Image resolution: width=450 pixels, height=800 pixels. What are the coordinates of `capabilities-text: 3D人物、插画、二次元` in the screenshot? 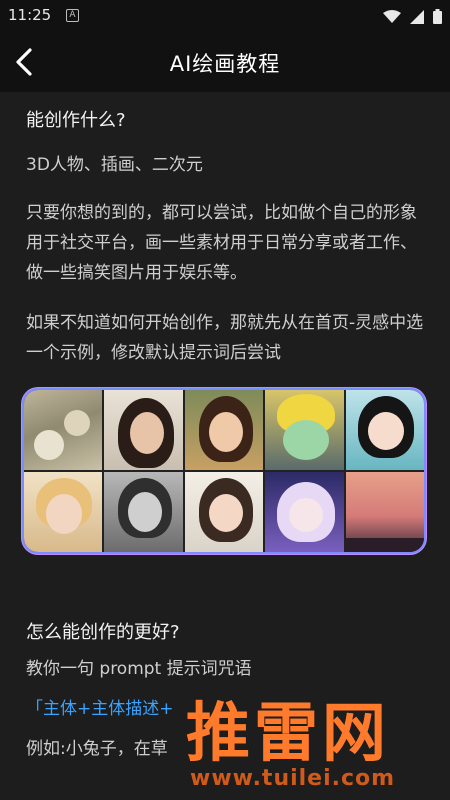 It's located at (114, 165).